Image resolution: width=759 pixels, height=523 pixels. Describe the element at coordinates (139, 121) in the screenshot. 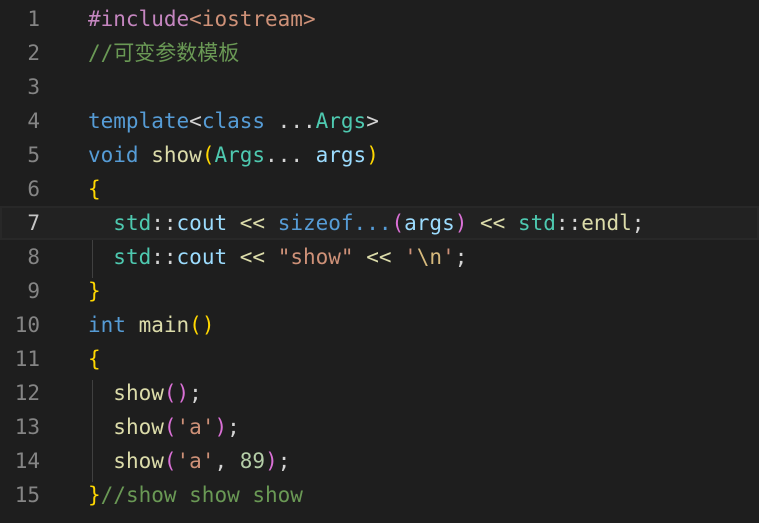

I see `code-token: template` at that location.